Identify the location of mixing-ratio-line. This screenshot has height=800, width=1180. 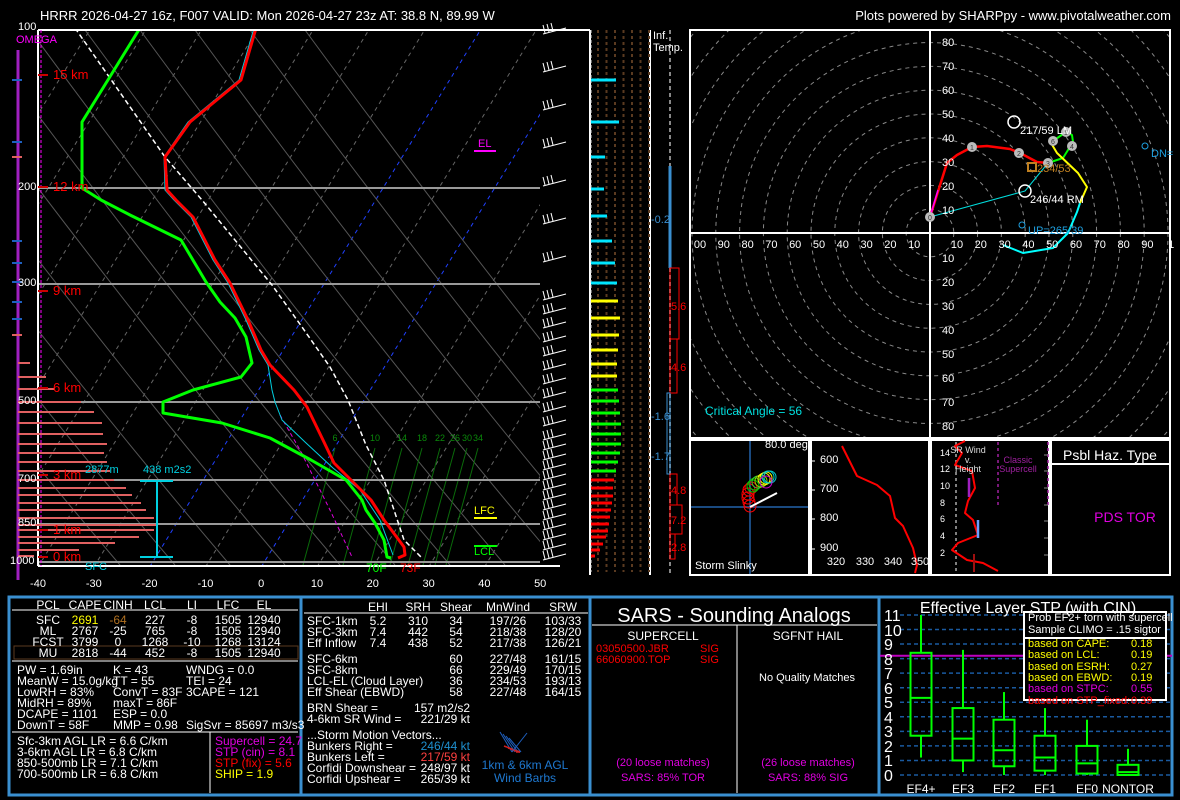
(439, 506).